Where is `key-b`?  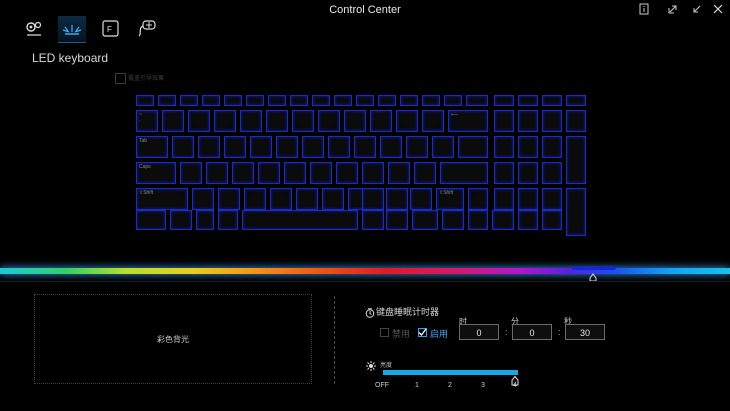
key-b is located at coordinates (307, 199).